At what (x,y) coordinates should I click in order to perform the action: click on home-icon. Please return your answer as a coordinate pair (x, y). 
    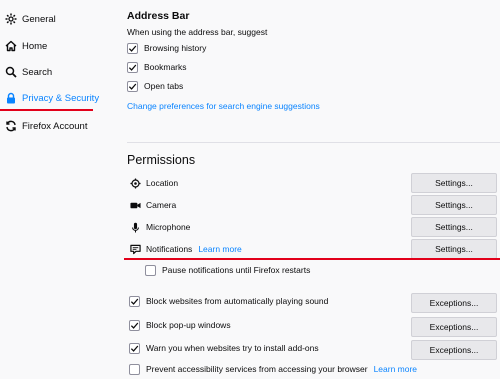
    Looking at the image, I should click on (11, 46).